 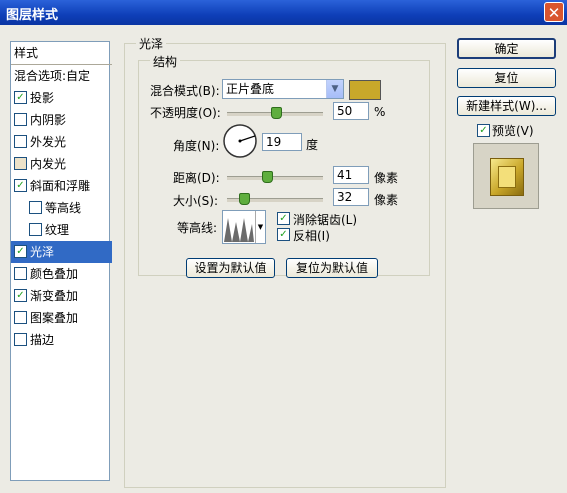 I want to click on contour-checkbox, so click(x=35, y=207).